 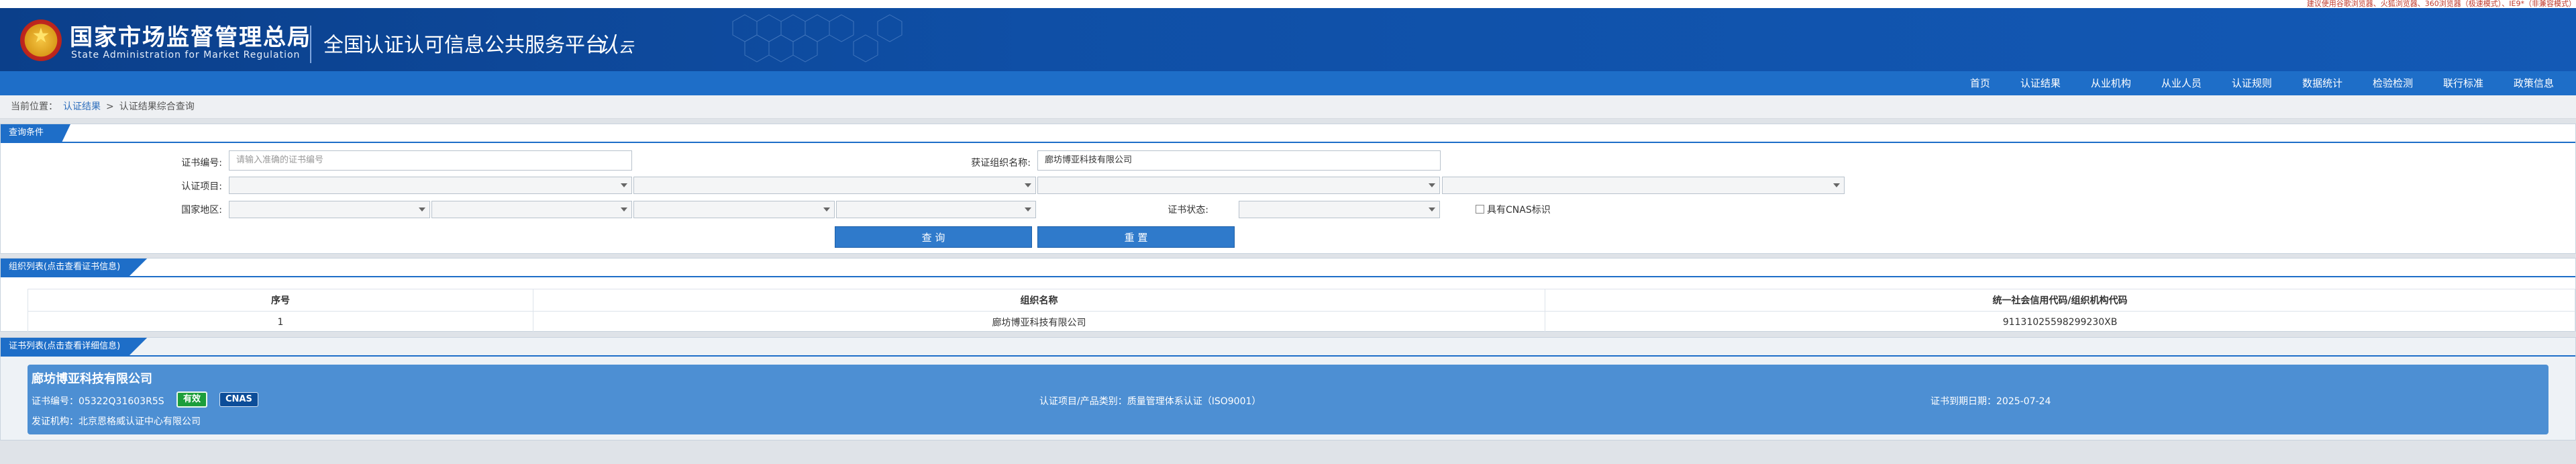 What do you see at coordinates (1194, 401) in the screenshot?
I see `project-value: 质量管理体系认证（ISO9001）` at bounding box center [1194, 401].